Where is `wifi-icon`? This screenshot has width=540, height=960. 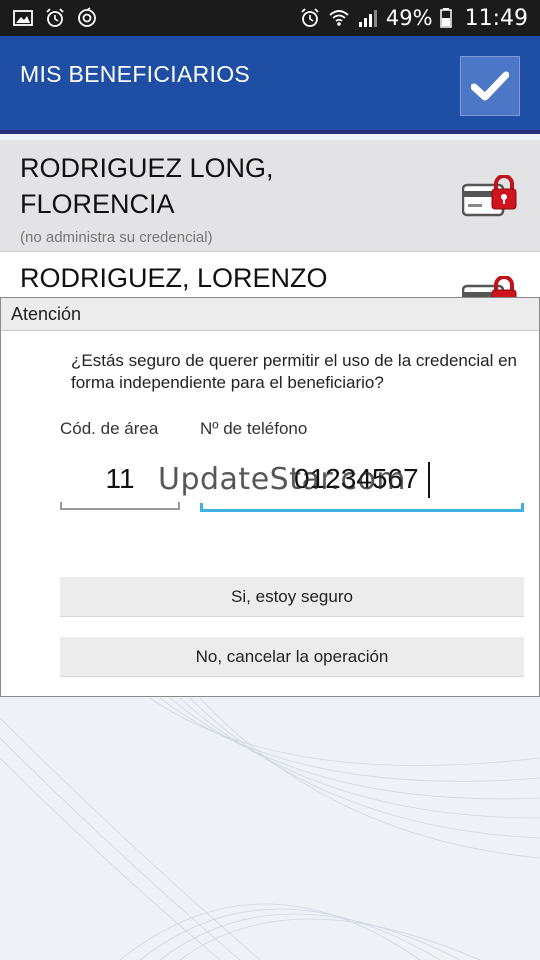
wifi-icon is located at coordinates (339, 18).